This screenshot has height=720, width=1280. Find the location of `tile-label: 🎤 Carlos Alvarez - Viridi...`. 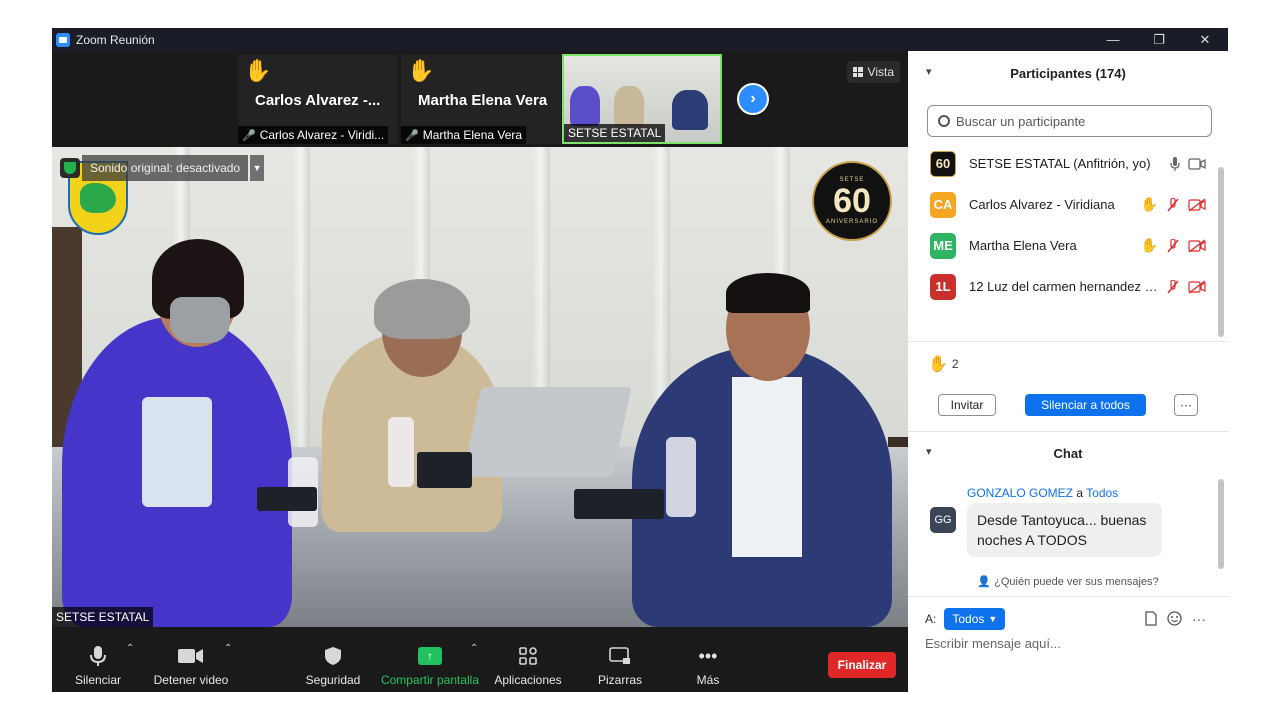

tile-label: 🎤 Carlos Alvarez - Viridi... is located at coordinates (313, 135).